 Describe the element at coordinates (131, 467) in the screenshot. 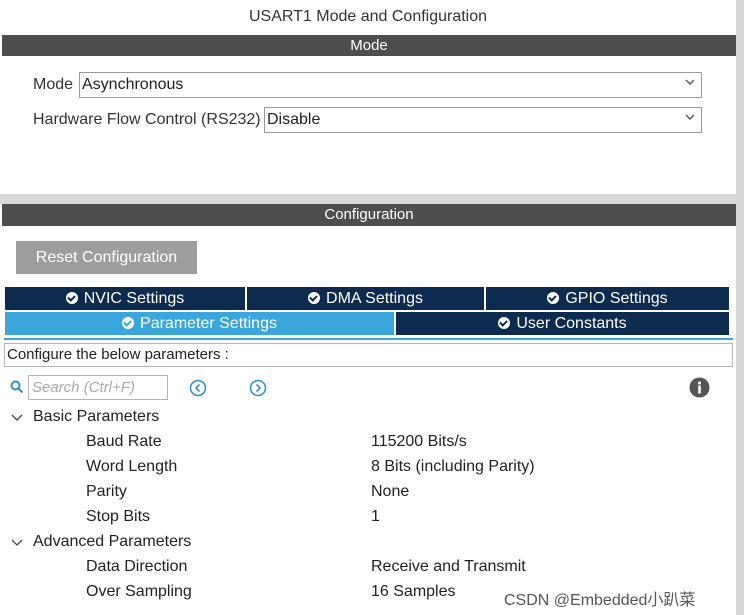

I see `param-name: Word Length` at that location.